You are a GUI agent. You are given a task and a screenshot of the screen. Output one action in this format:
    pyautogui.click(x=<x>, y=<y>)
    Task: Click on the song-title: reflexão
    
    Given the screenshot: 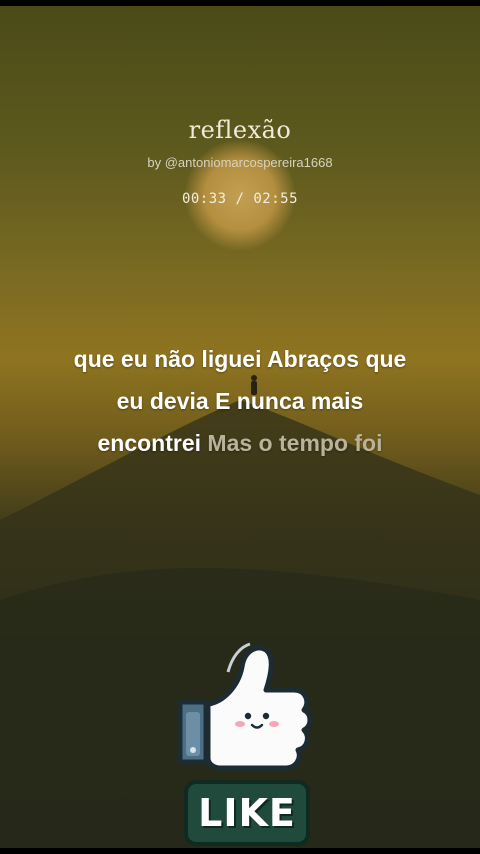 What is the action you would take?
    pyautogui.click(x=240, y=130)
    